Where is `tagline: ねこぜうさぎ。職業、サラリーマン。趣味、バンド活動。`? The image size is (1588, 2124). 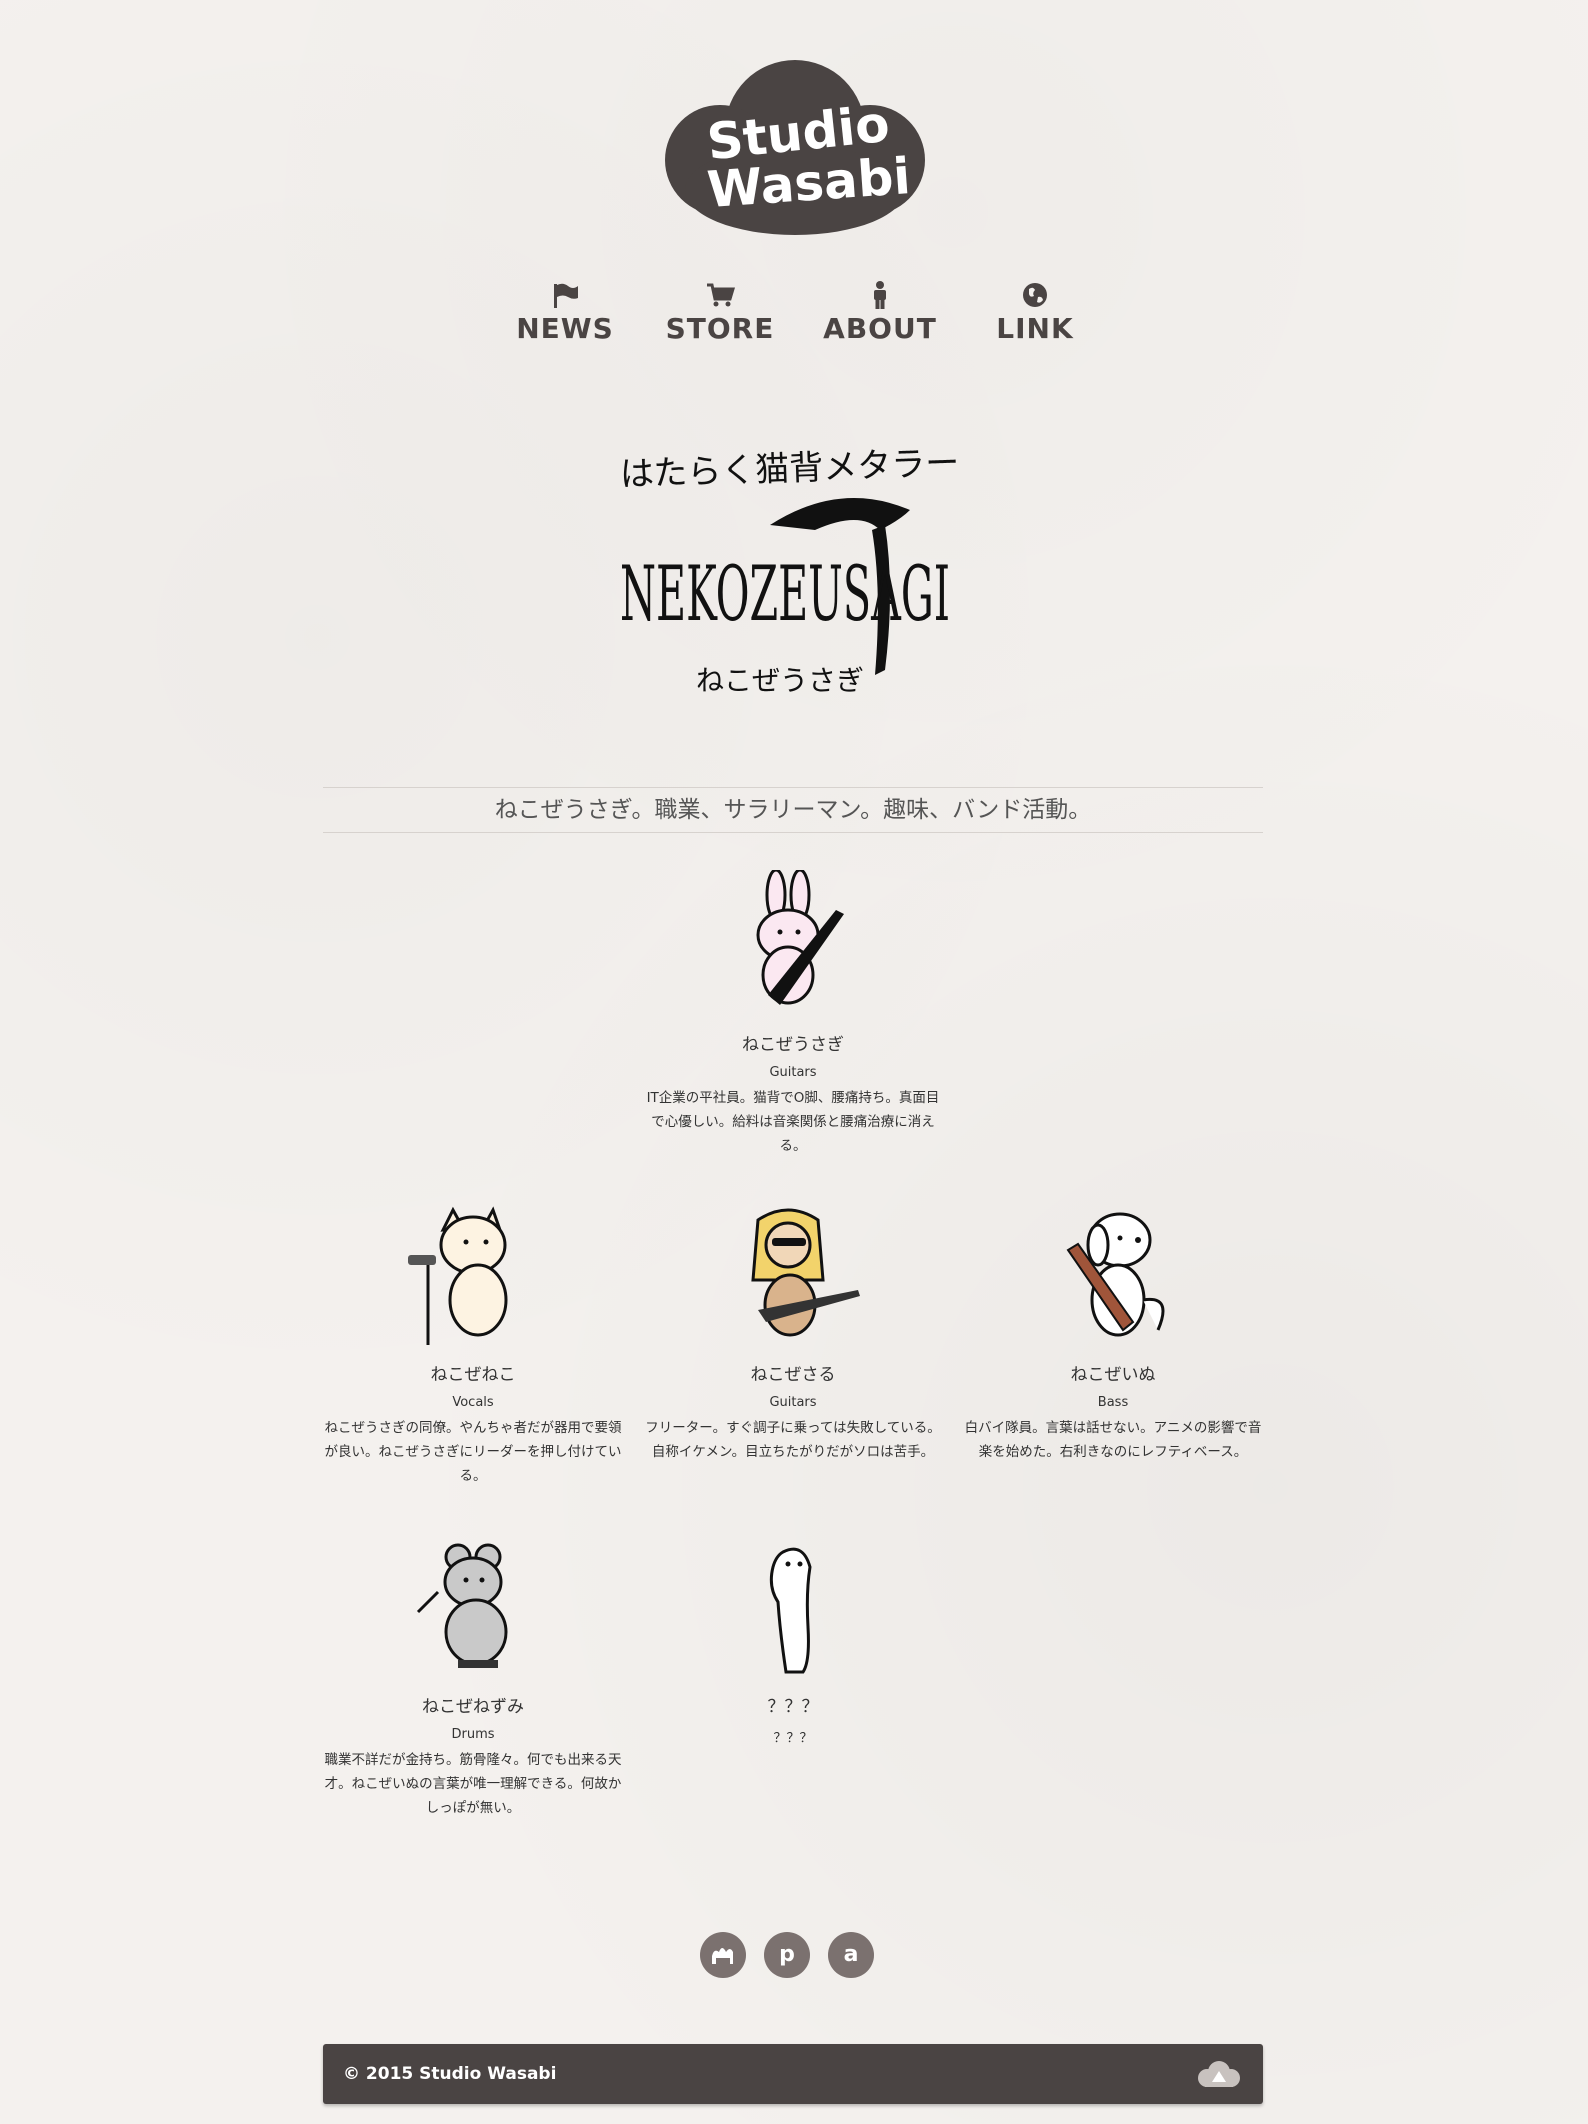
tagline: ねこぜうさぎ。職業、サラリーマン。趣味、バンド活動。 is located at coordinates (793, 810).